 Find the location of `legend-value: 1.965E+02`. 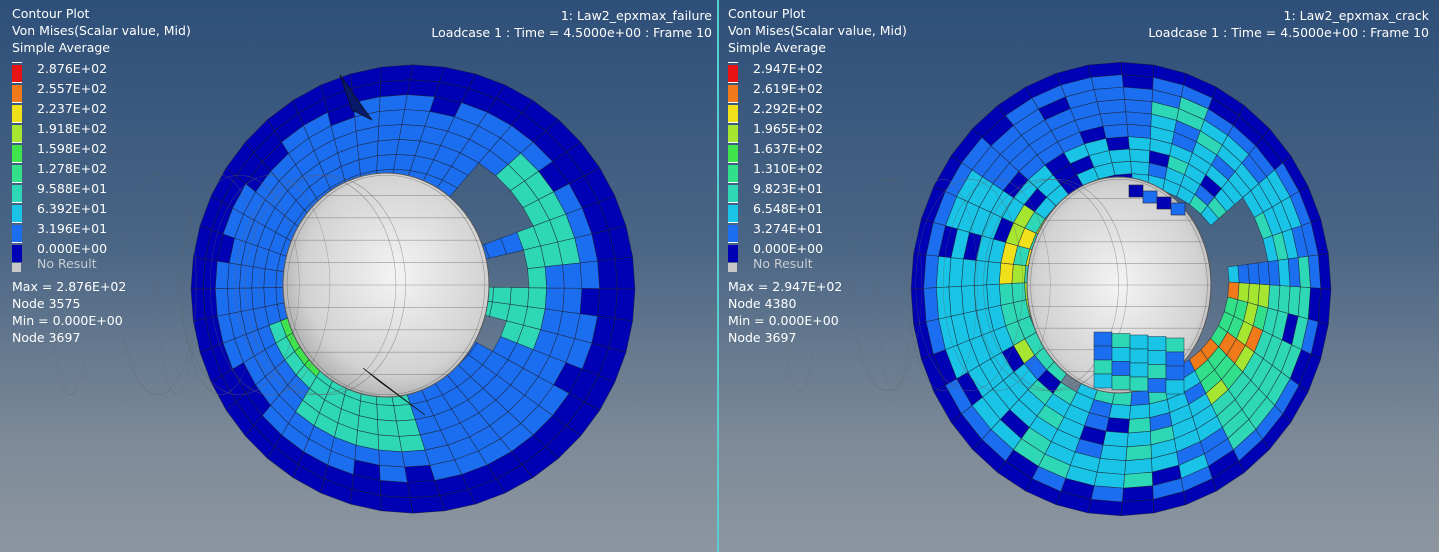

legend-value: 1.965E+02 is located at coordinates (788, 128).